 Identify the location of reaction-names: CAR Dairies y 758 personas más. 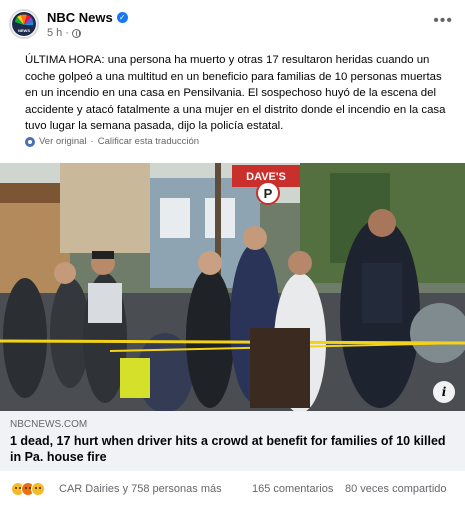
(140, 489).